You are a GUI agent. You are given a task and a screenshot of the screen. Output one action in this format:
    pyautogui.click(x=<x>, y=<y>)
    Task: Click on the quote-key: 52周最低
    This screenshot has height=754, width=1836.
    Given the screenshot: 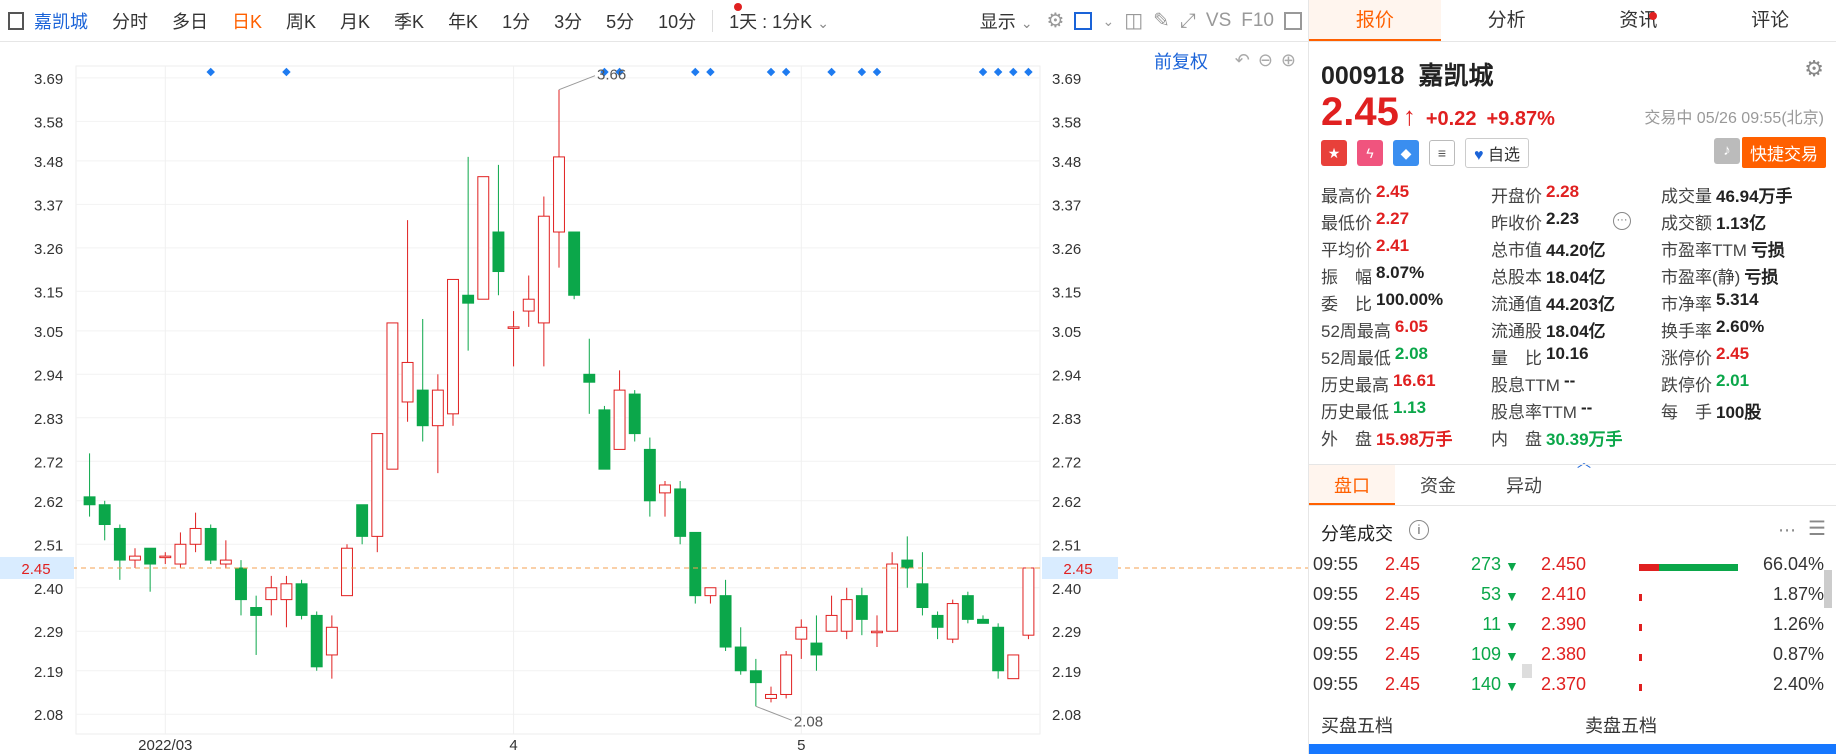 What is the action you would take?
    pyautogui.click(x=1356, y=358)
    